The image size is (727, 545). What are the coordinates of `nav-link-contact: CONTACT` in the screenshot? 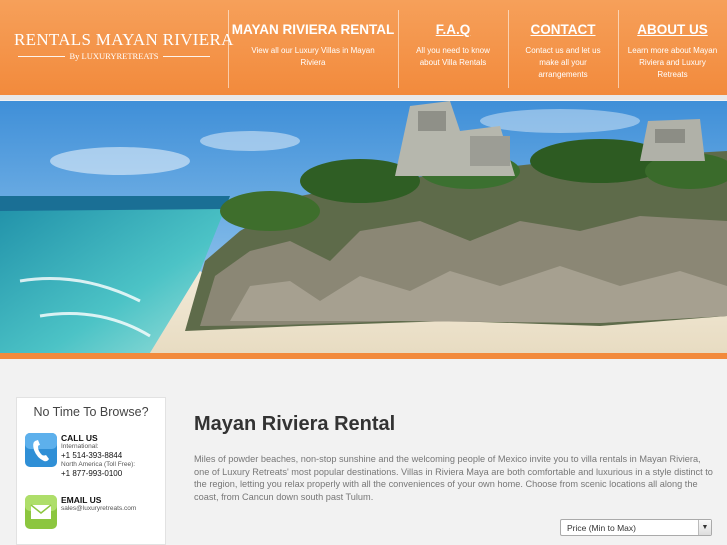 It's located at (563, 29).